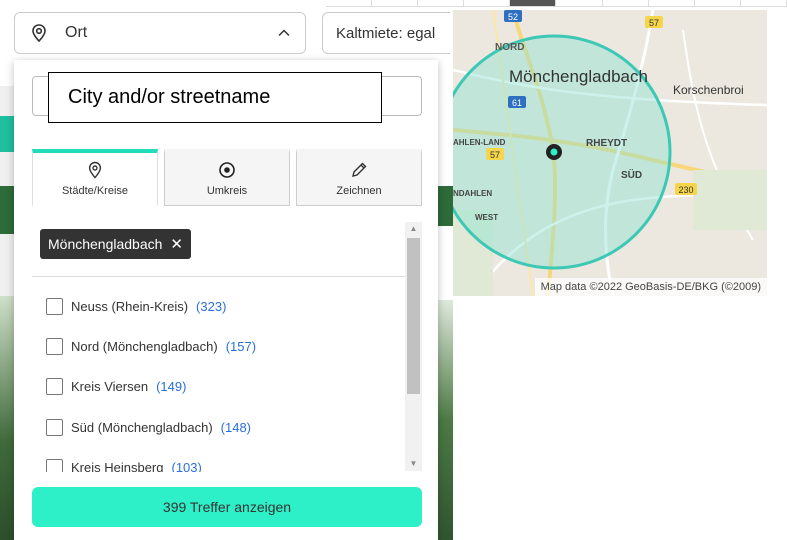  What do you see at coordinates (144, 346) in the screenshot?
I see `option-name: Nord (Mönchengladbach)` at bounding box center [144, 346].